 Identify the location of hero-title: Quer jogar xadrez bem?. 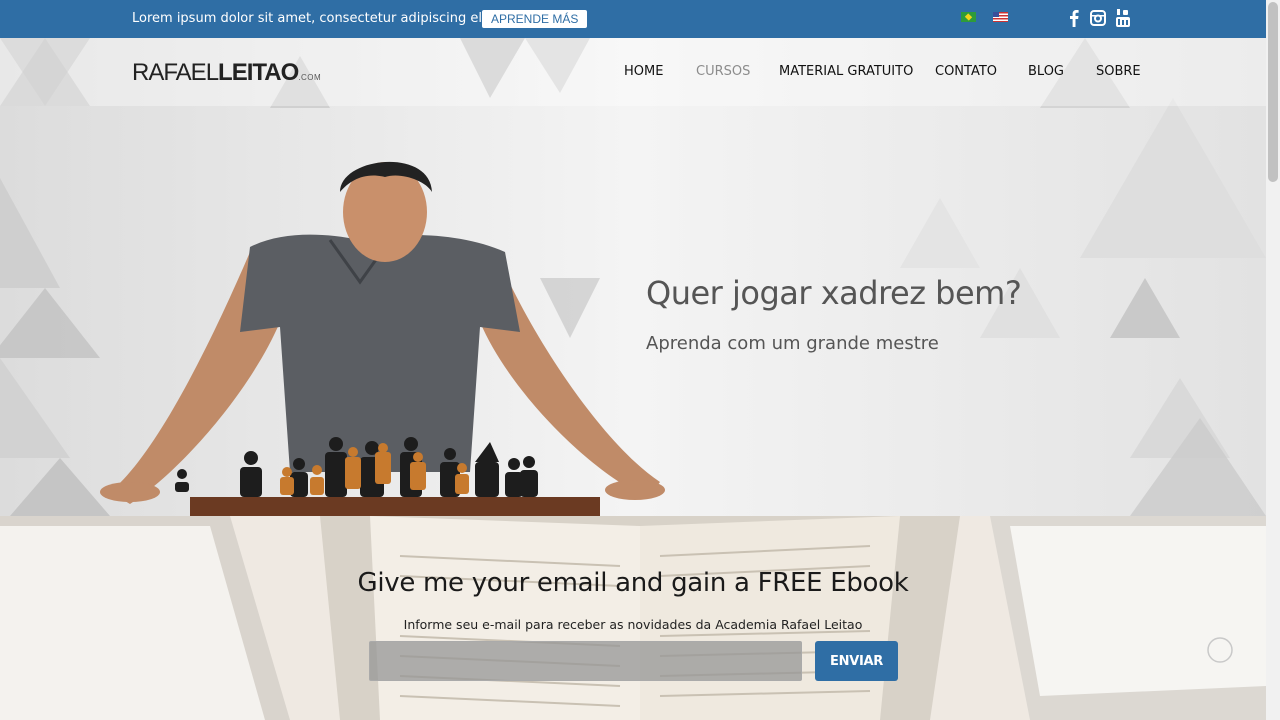
(834, 293).